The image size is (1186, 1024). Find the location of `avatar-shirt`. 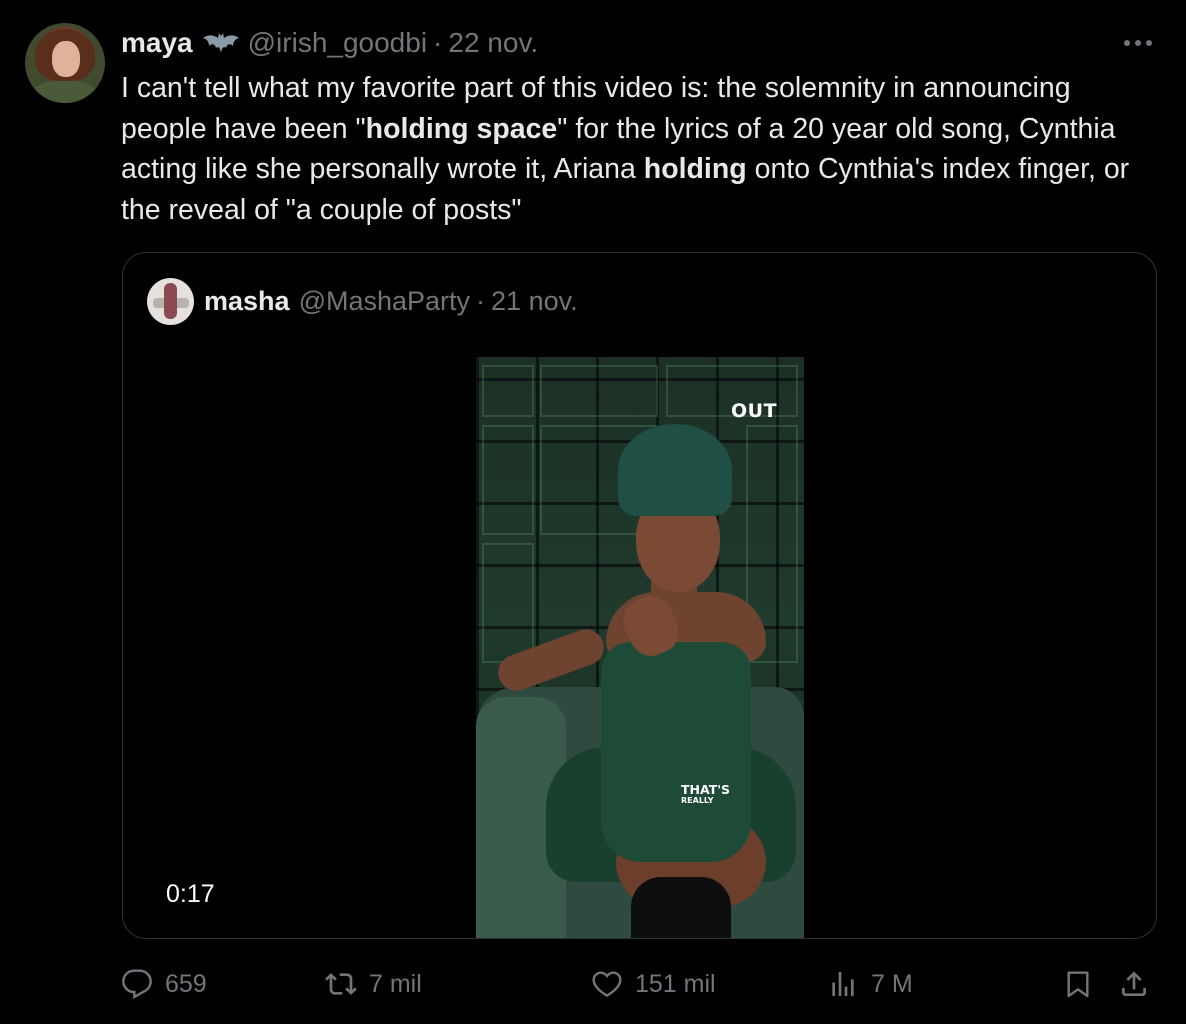

avatar-shirt is located at coordinates (65, 92).